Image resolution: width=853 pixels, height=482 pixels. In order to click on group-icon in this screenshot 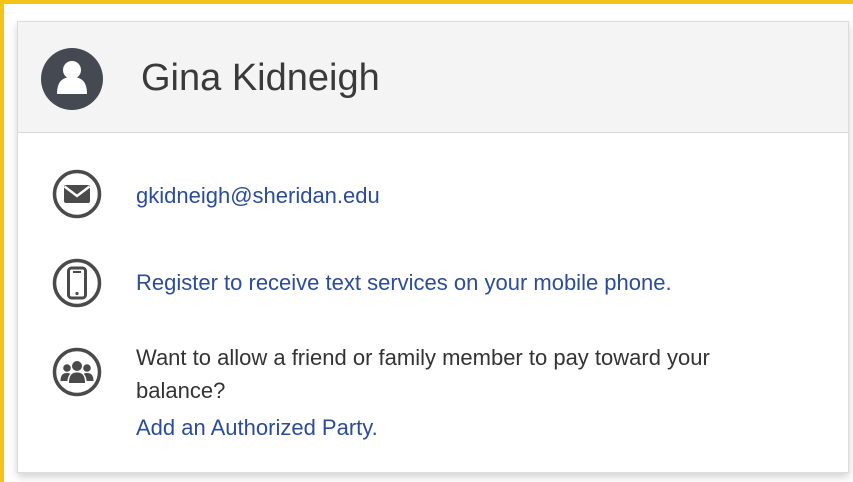, I will do `click(77, 372)`.